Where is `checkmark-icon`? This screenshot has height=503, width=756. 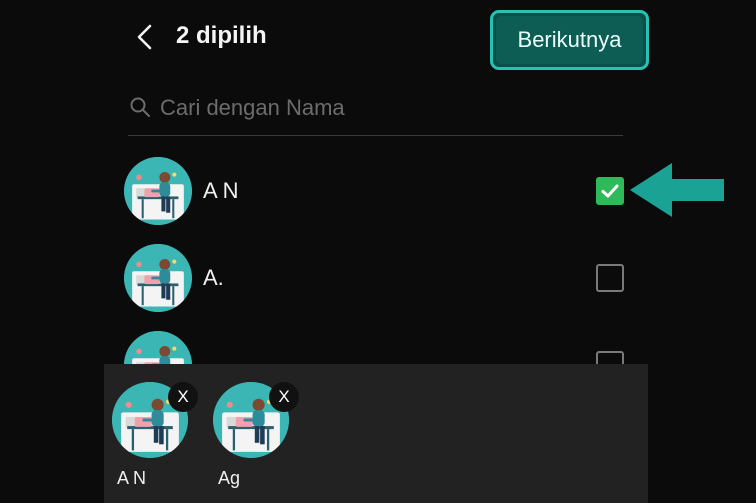
checkmark-icon is located at coordinates (610, 191).